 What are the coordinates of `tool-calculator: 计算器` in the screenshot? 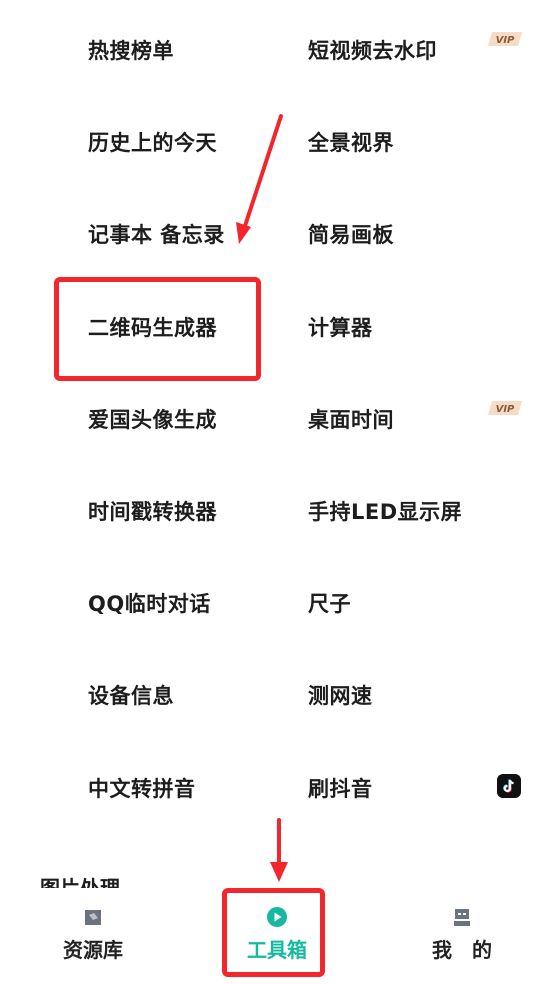 It's located at (408, 327).